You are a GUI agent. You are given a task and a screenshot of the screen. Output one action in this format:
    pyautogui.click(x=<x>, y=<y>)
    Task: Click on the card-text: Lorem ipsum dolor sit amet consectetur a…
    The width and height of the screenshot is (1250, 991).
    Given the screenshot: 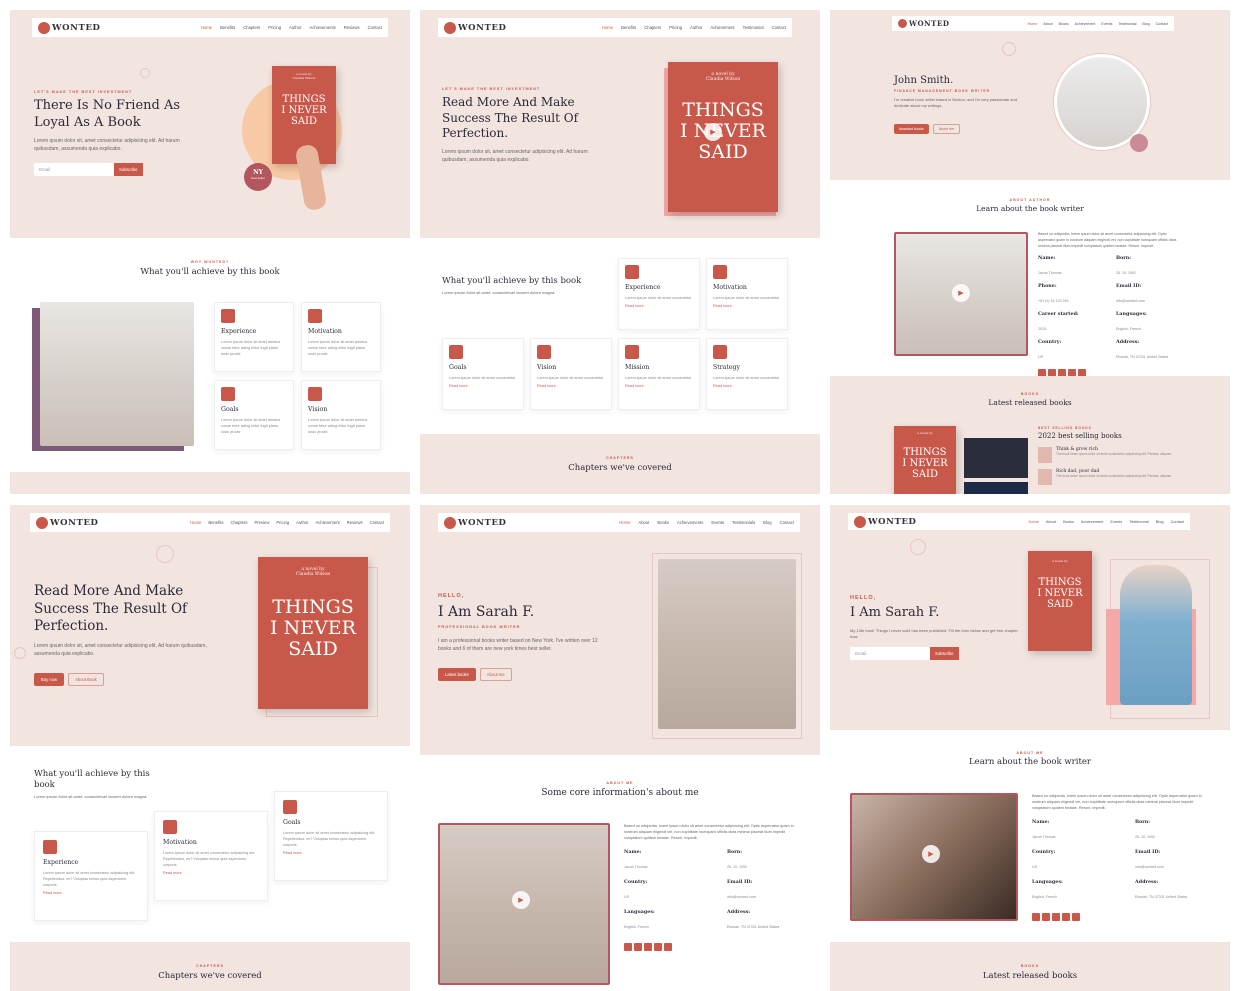 What is the action you would take?
    pyautogui.click(x=329, y=839)
    